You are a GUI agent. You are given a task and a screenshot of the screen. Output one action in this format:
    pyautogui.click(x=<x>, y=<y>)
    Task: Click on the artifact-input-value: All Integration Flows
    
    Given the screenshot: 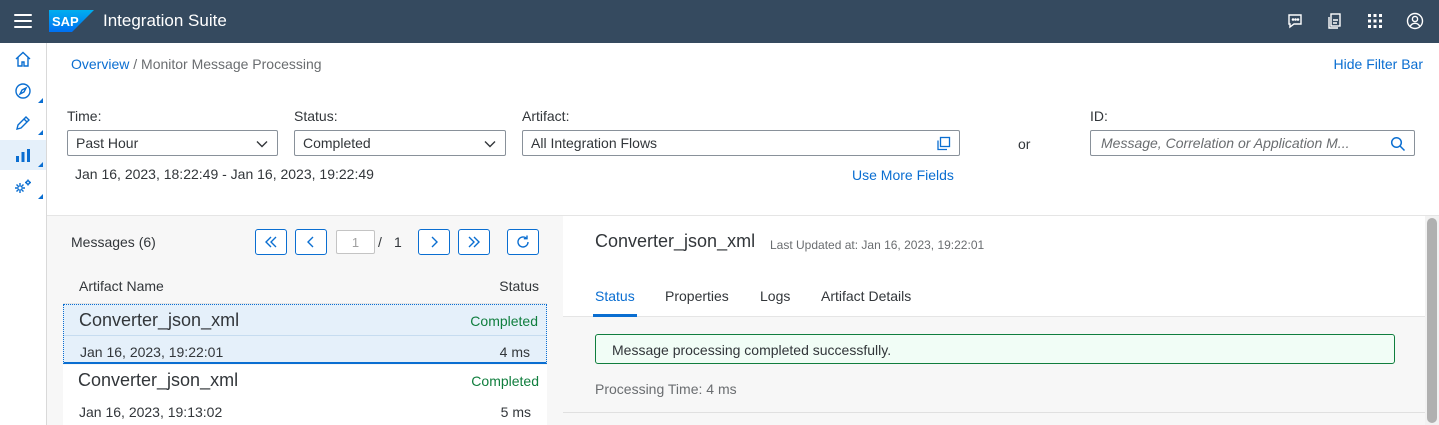 What is the action you would take?
    pyautogui.click(x=594, y=143)
    